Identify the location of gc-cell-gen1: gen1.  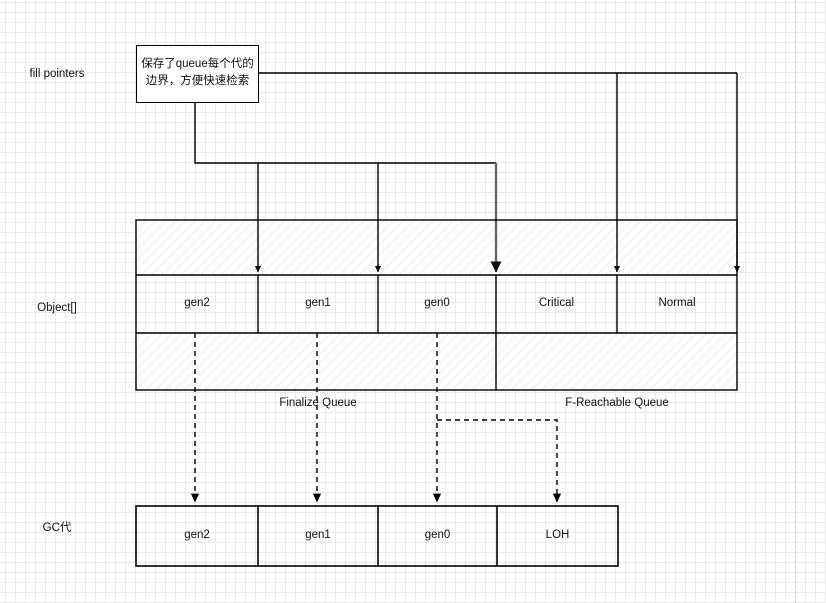
(318, 535).